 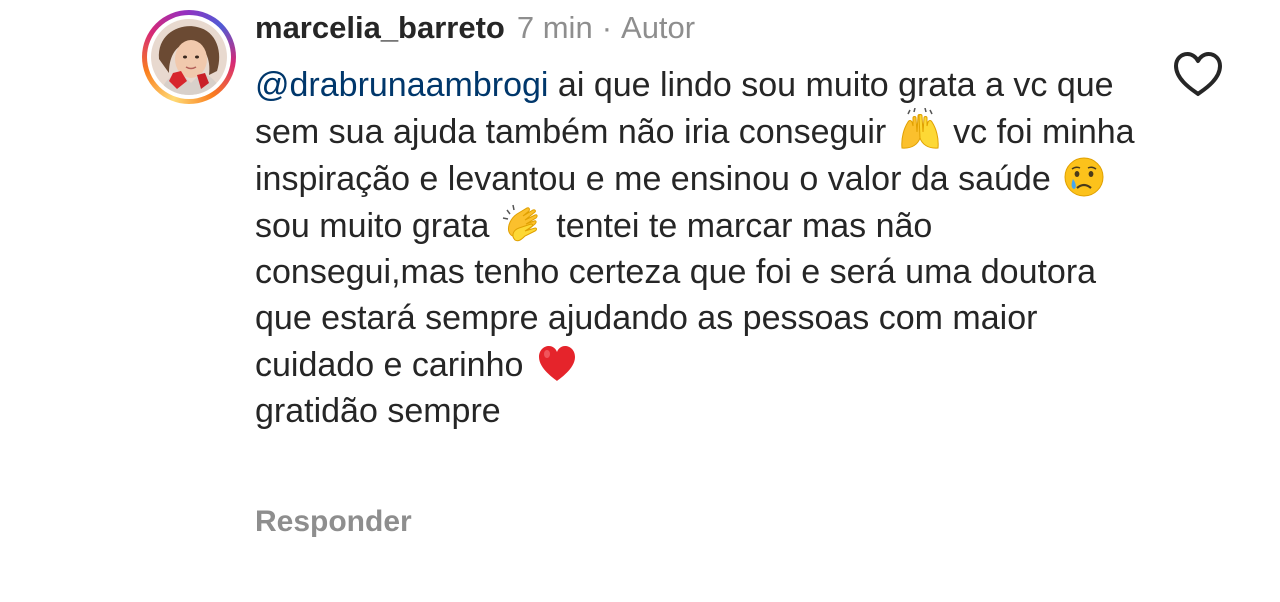 I want to click on crying-face-emoji-icon, so click(x=1084, y=177).